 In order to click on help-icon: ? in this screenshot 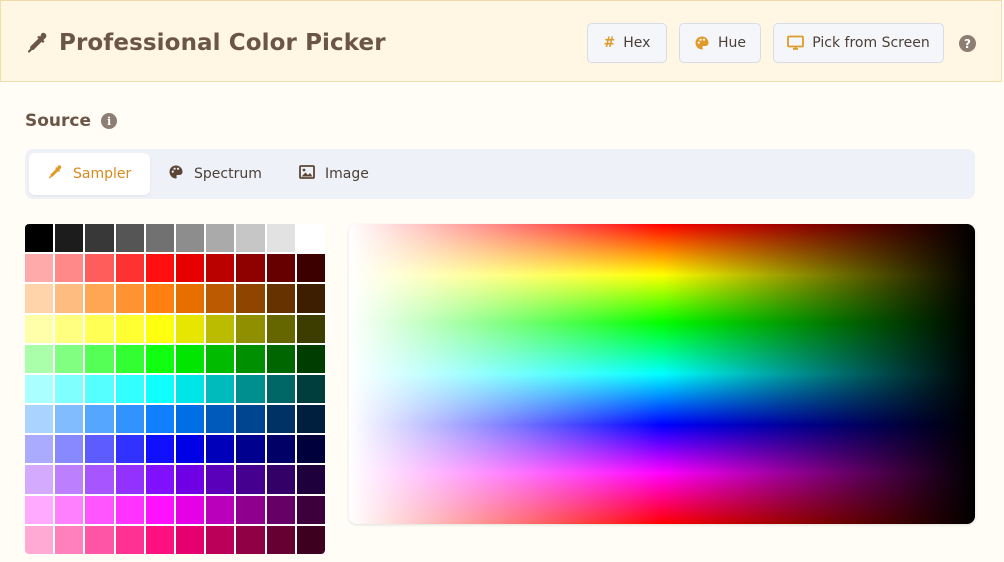, I will do `click(967, 43)`.